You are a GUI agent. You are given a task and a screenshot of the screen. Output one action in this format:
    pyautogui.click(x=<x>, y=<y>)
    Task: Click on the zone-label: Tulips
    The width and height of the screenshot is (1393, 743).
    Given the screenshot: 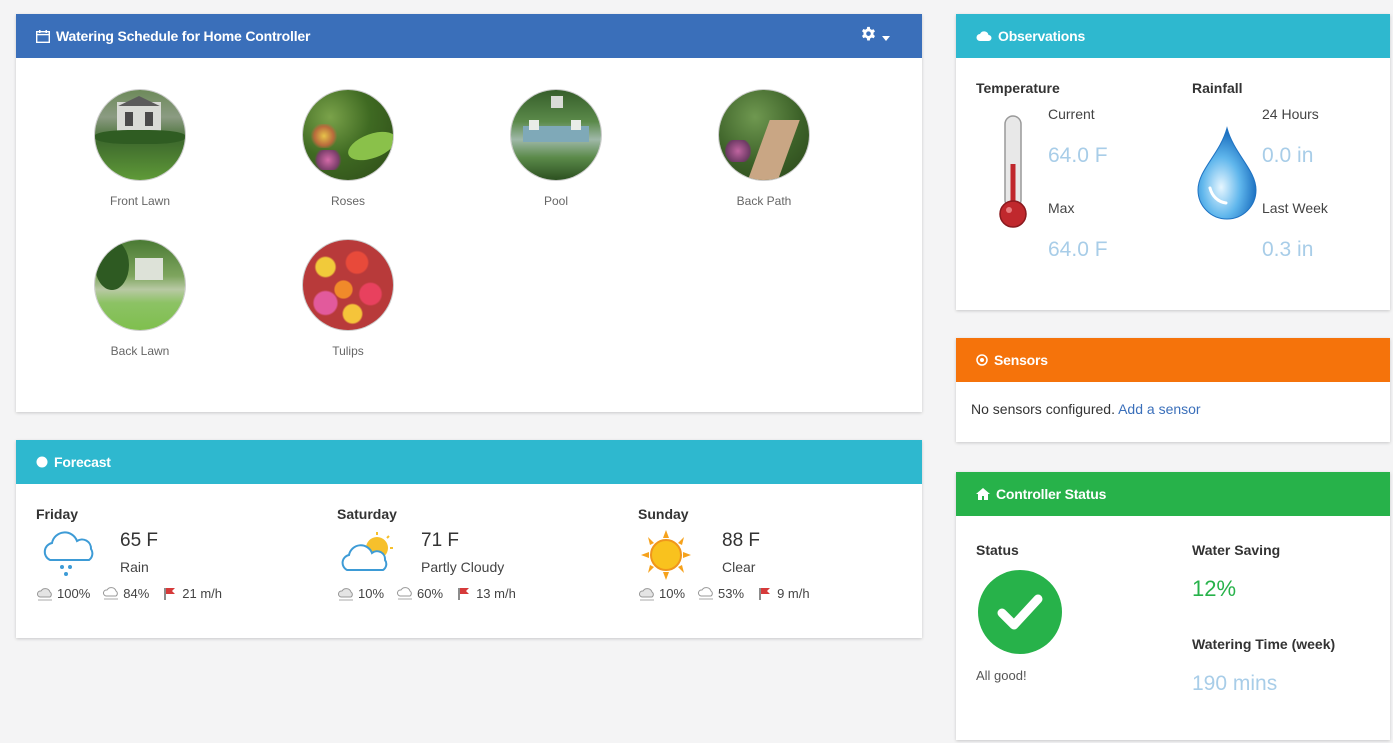 What is the action you would take?
    pyautogui.click(x=348, y=351)
    